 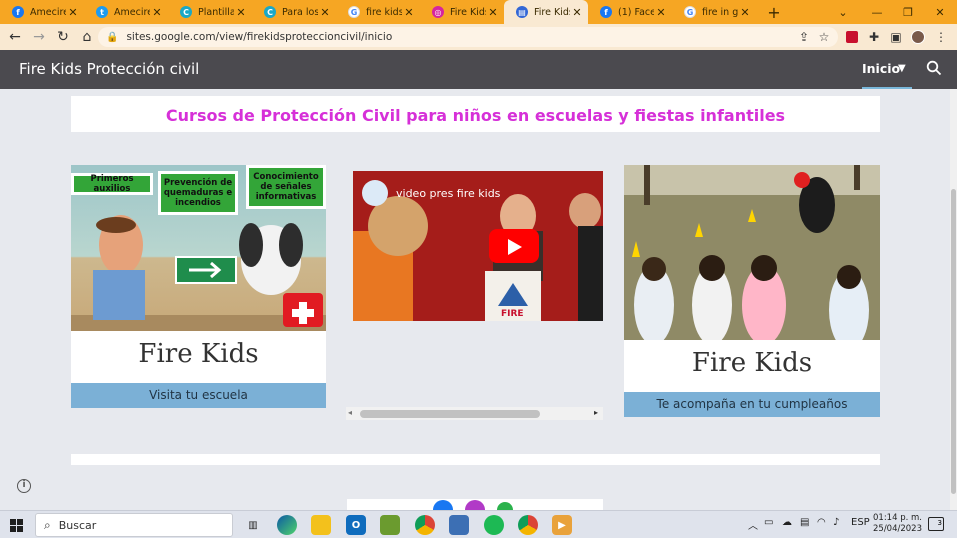 I want to click on horizontal-scrollbar: ◂ ▸, so click(x=474, y=413).